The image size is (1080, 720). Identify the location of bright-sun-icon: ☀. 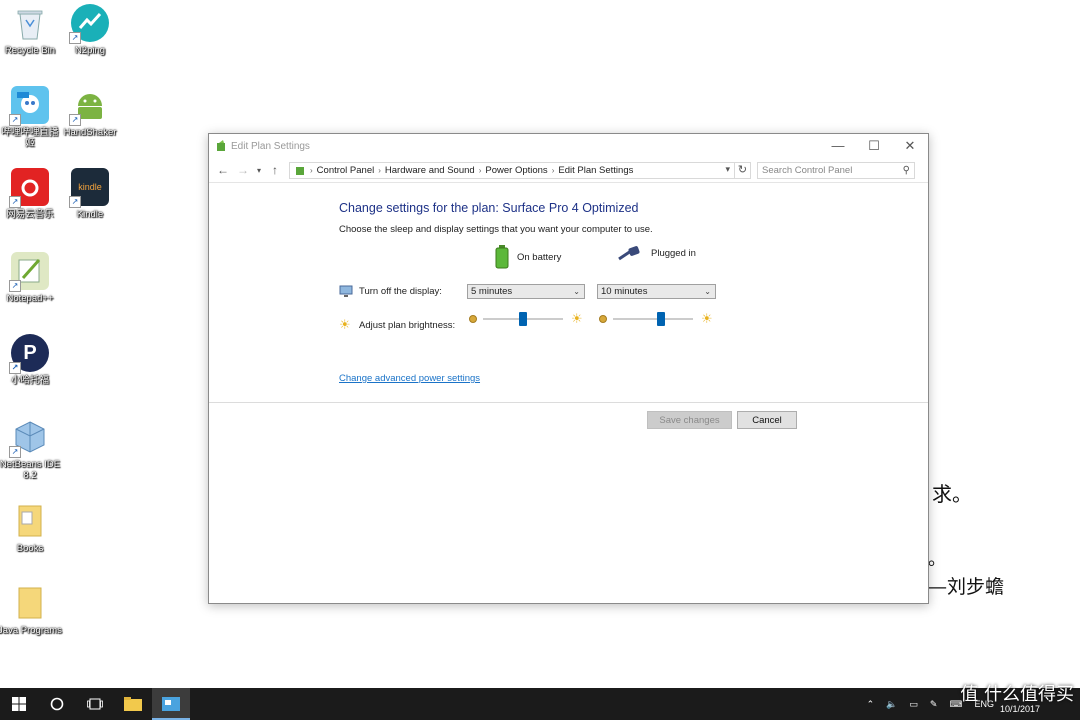
(577, 318).